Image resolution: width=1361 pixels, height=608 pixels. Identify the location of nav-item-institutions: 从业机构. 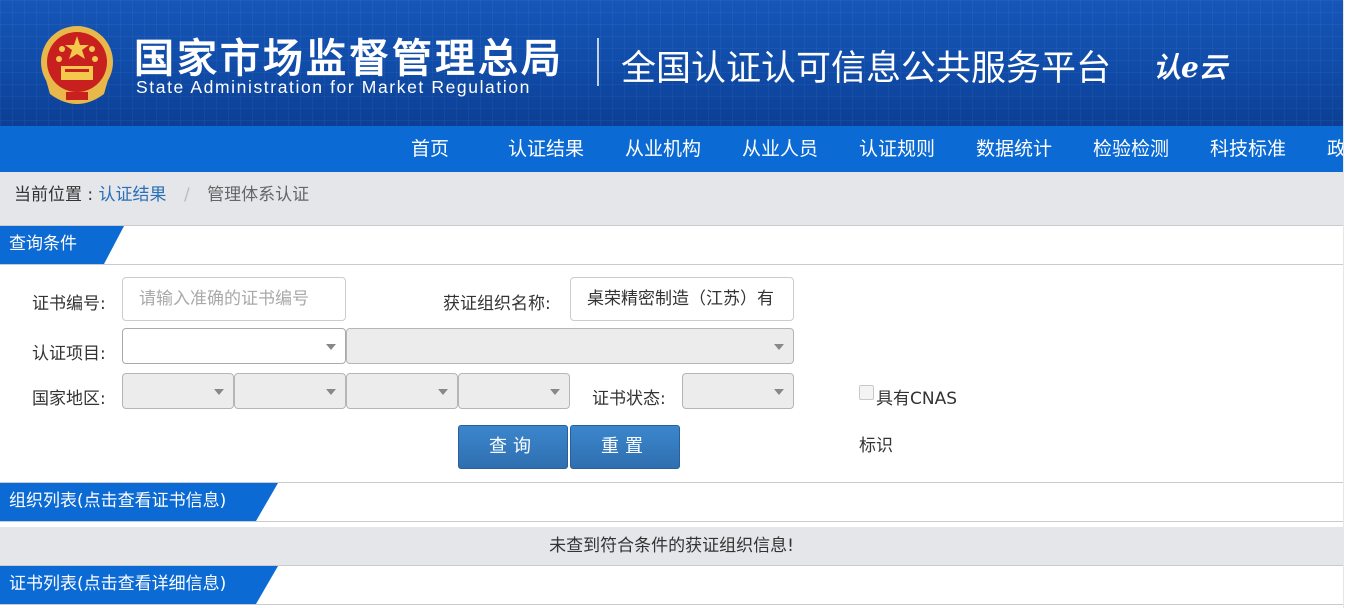
(663, 149).